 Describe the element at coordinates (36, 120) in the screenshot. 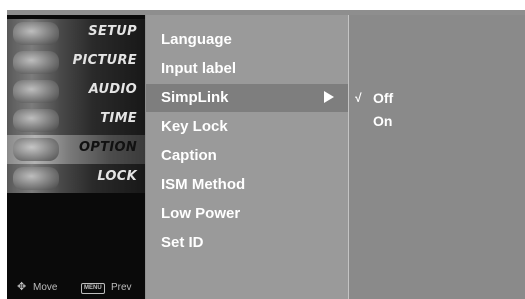

I see `time-thumbnail-icon` at that location.